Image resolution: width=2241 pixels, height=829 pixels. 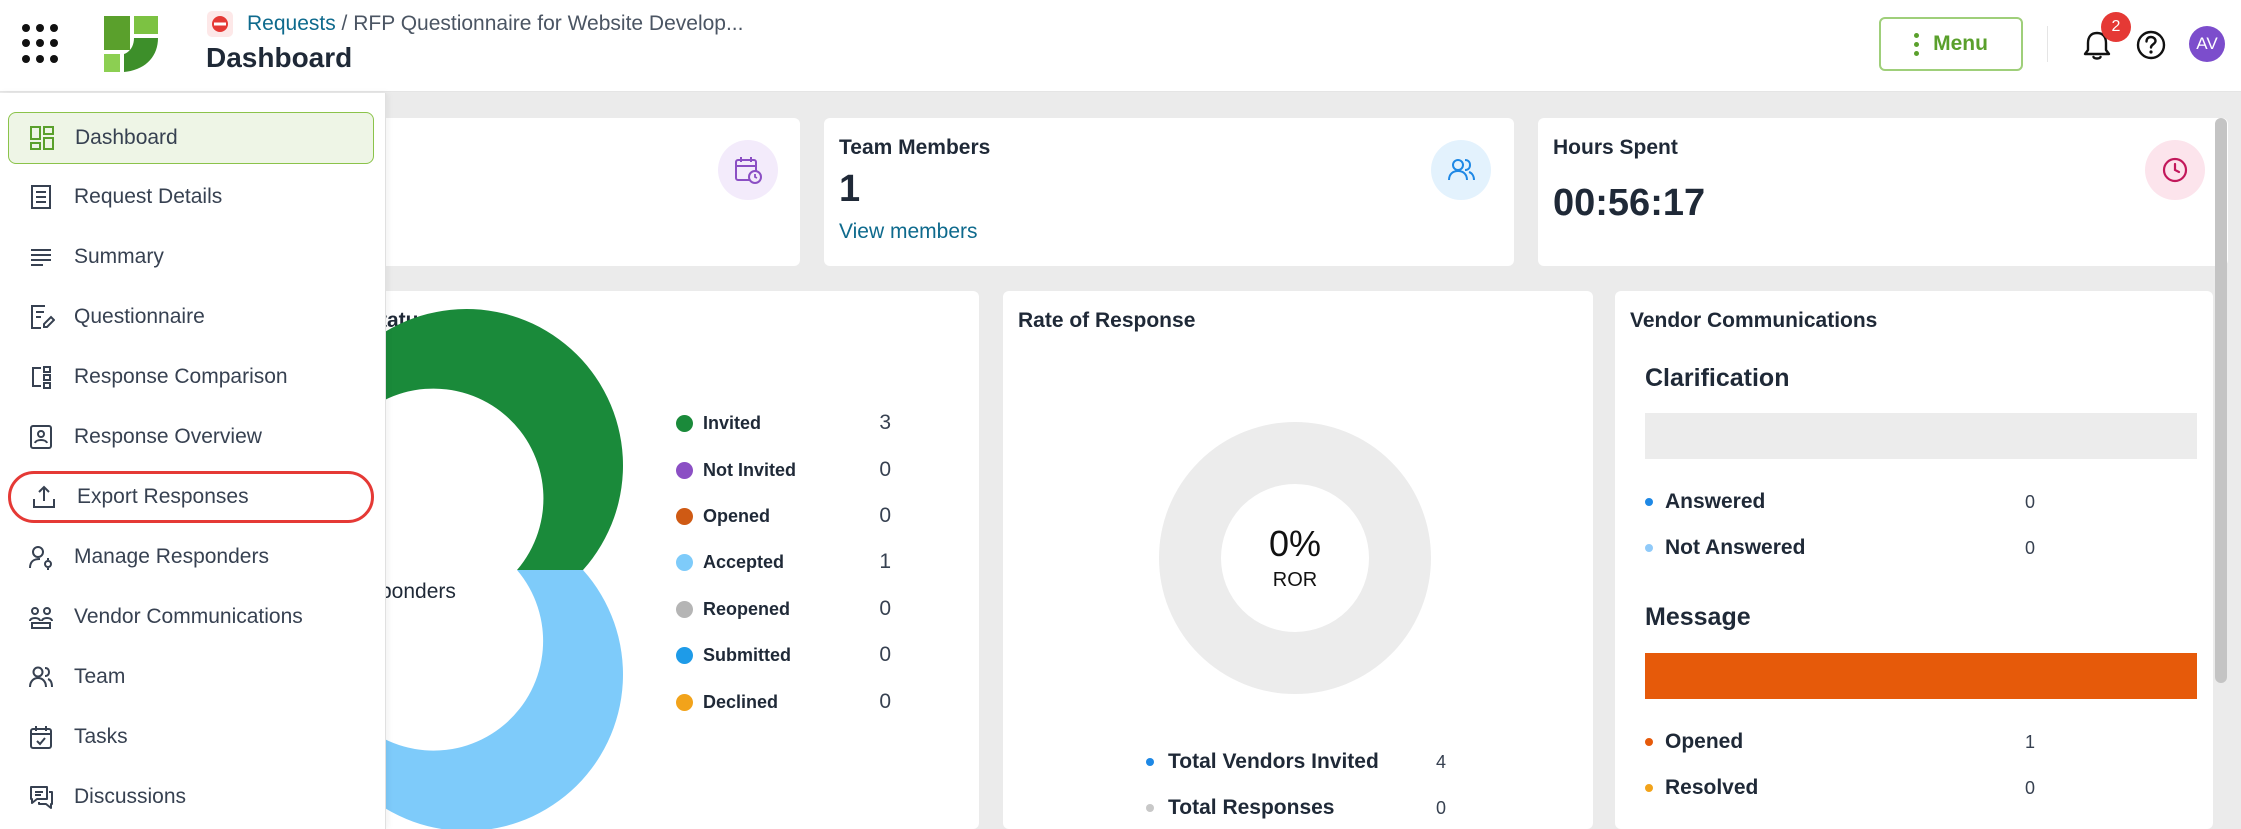 I want to click on donut-segment-accepted, so click(x=501, y=699).